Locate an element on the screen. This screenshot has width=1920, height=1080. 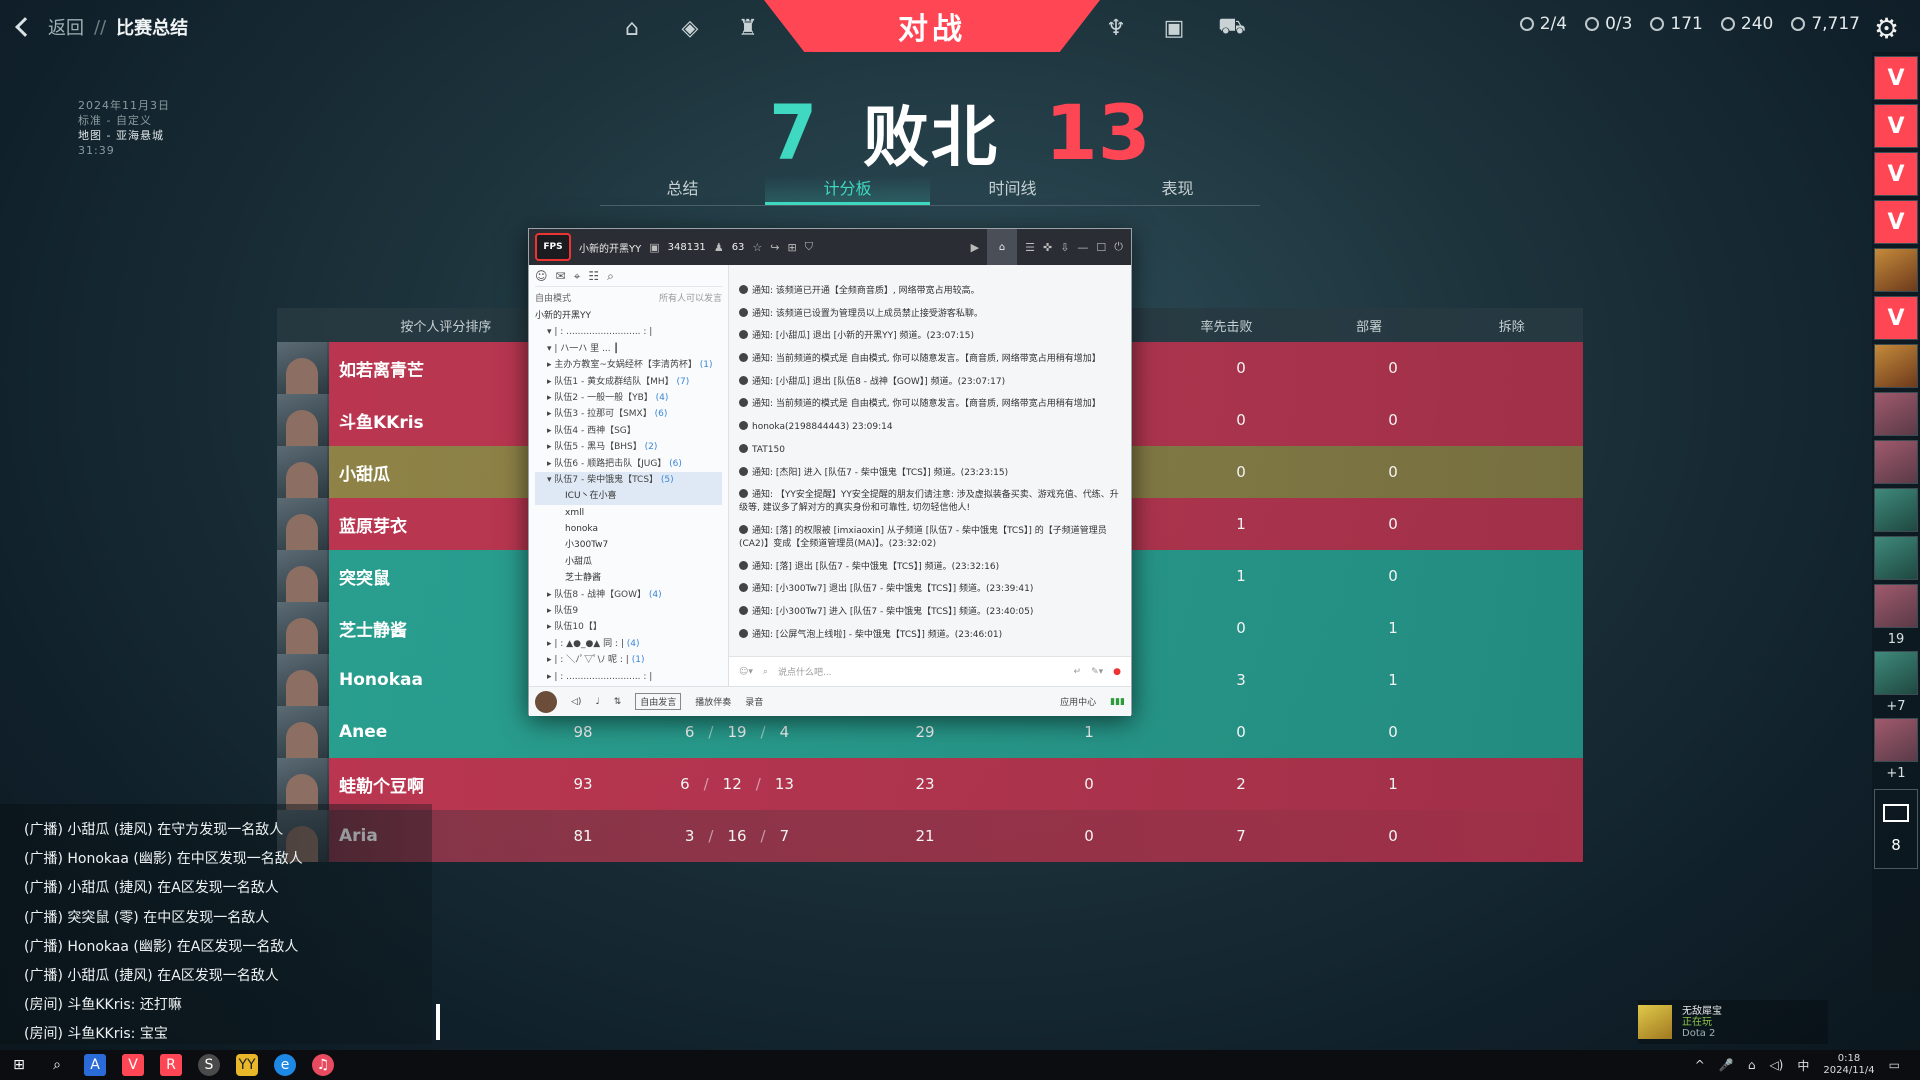
yy-channel-item: ▸ 主办方教室~女娲经杯【李清芮杯】 (1) is located at coordinates (628, 365).